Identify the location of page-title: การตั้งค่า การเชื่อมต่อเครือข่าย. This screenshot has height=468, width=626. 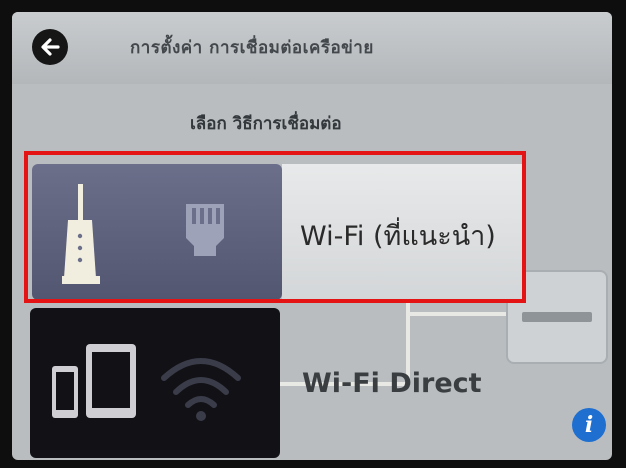
(252, 48).